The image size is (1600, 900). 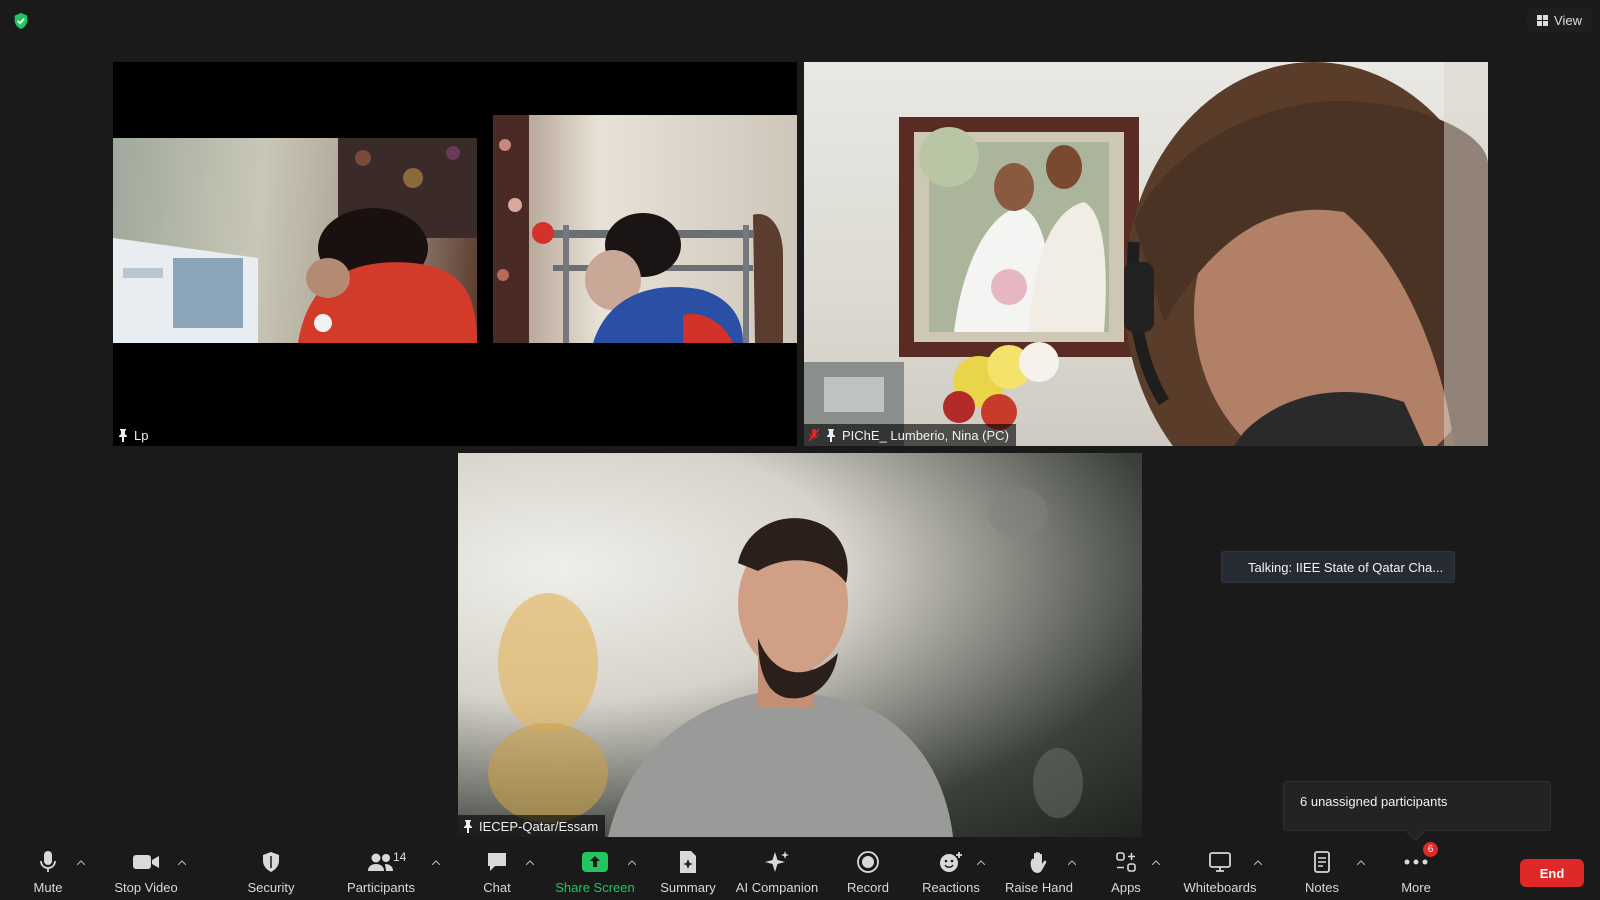 I want to click on participant-name: IECEP-Qatar/Essam, so click(x=539, y=826).